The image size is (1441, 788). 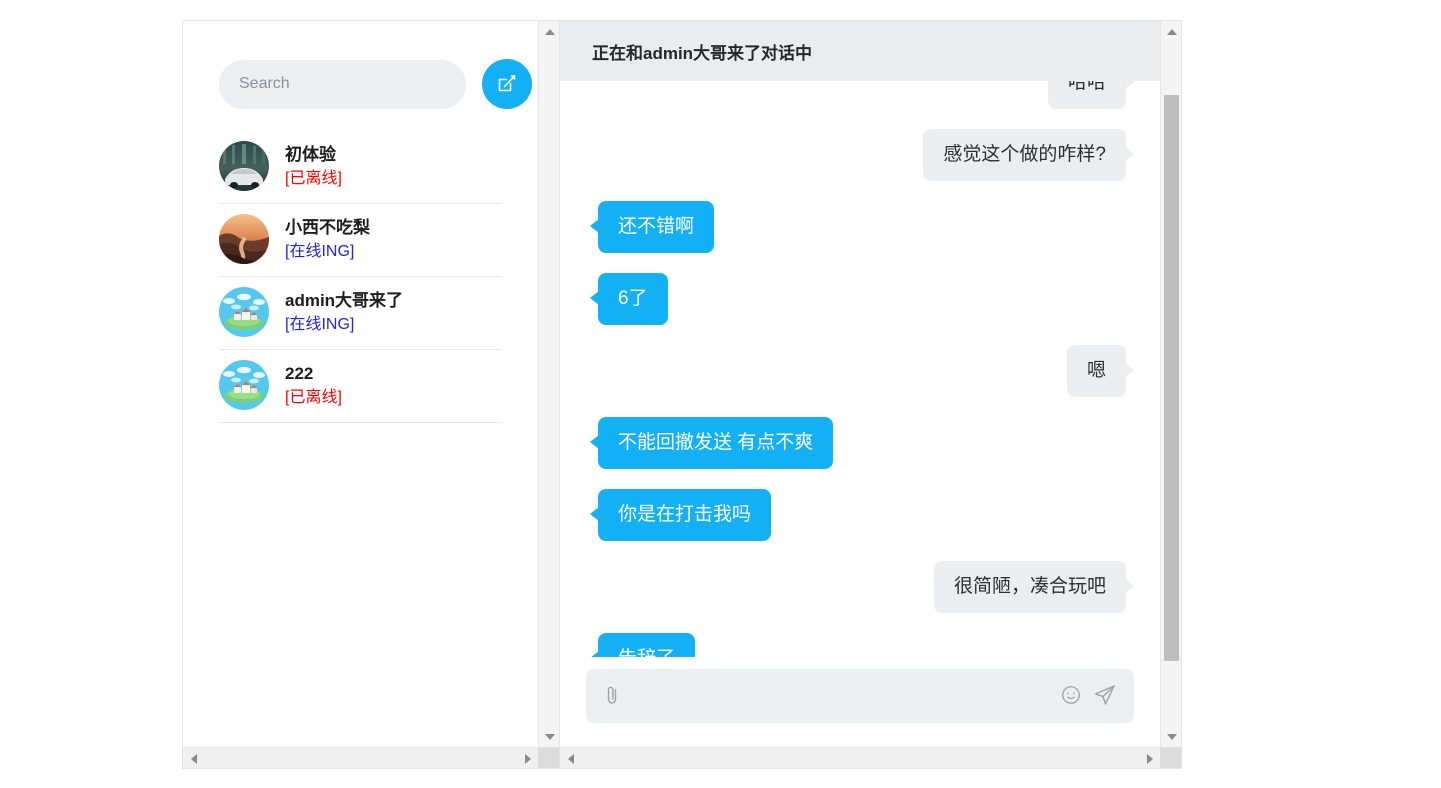 I want to click on contact-text: 小西不吃梨 [在线ING], so click(x=327, y=239).